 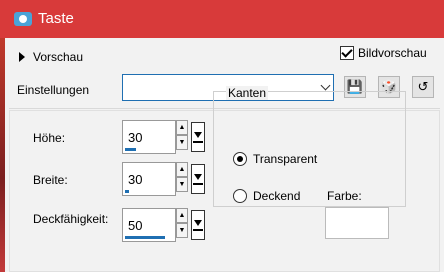 I want to click on width-label: Breite:, so click(x=50, y=180).